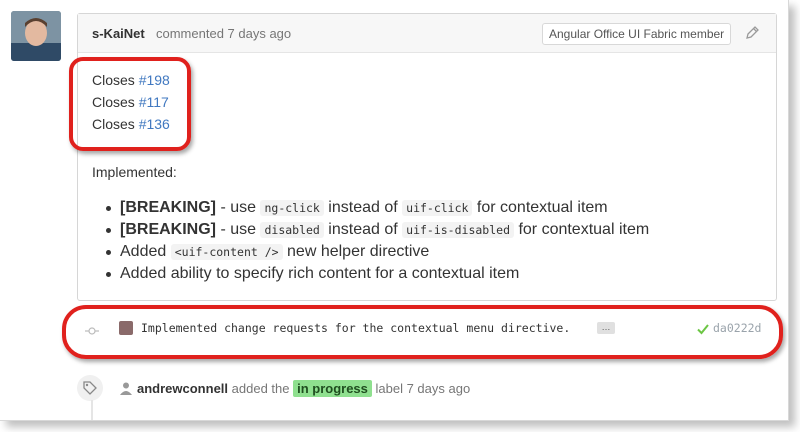 This screenshot has width=800, height=432. What do you see at coordinates (126, 388) in the screenshot?
I see `user-icon` at bounding box center [126, 388].